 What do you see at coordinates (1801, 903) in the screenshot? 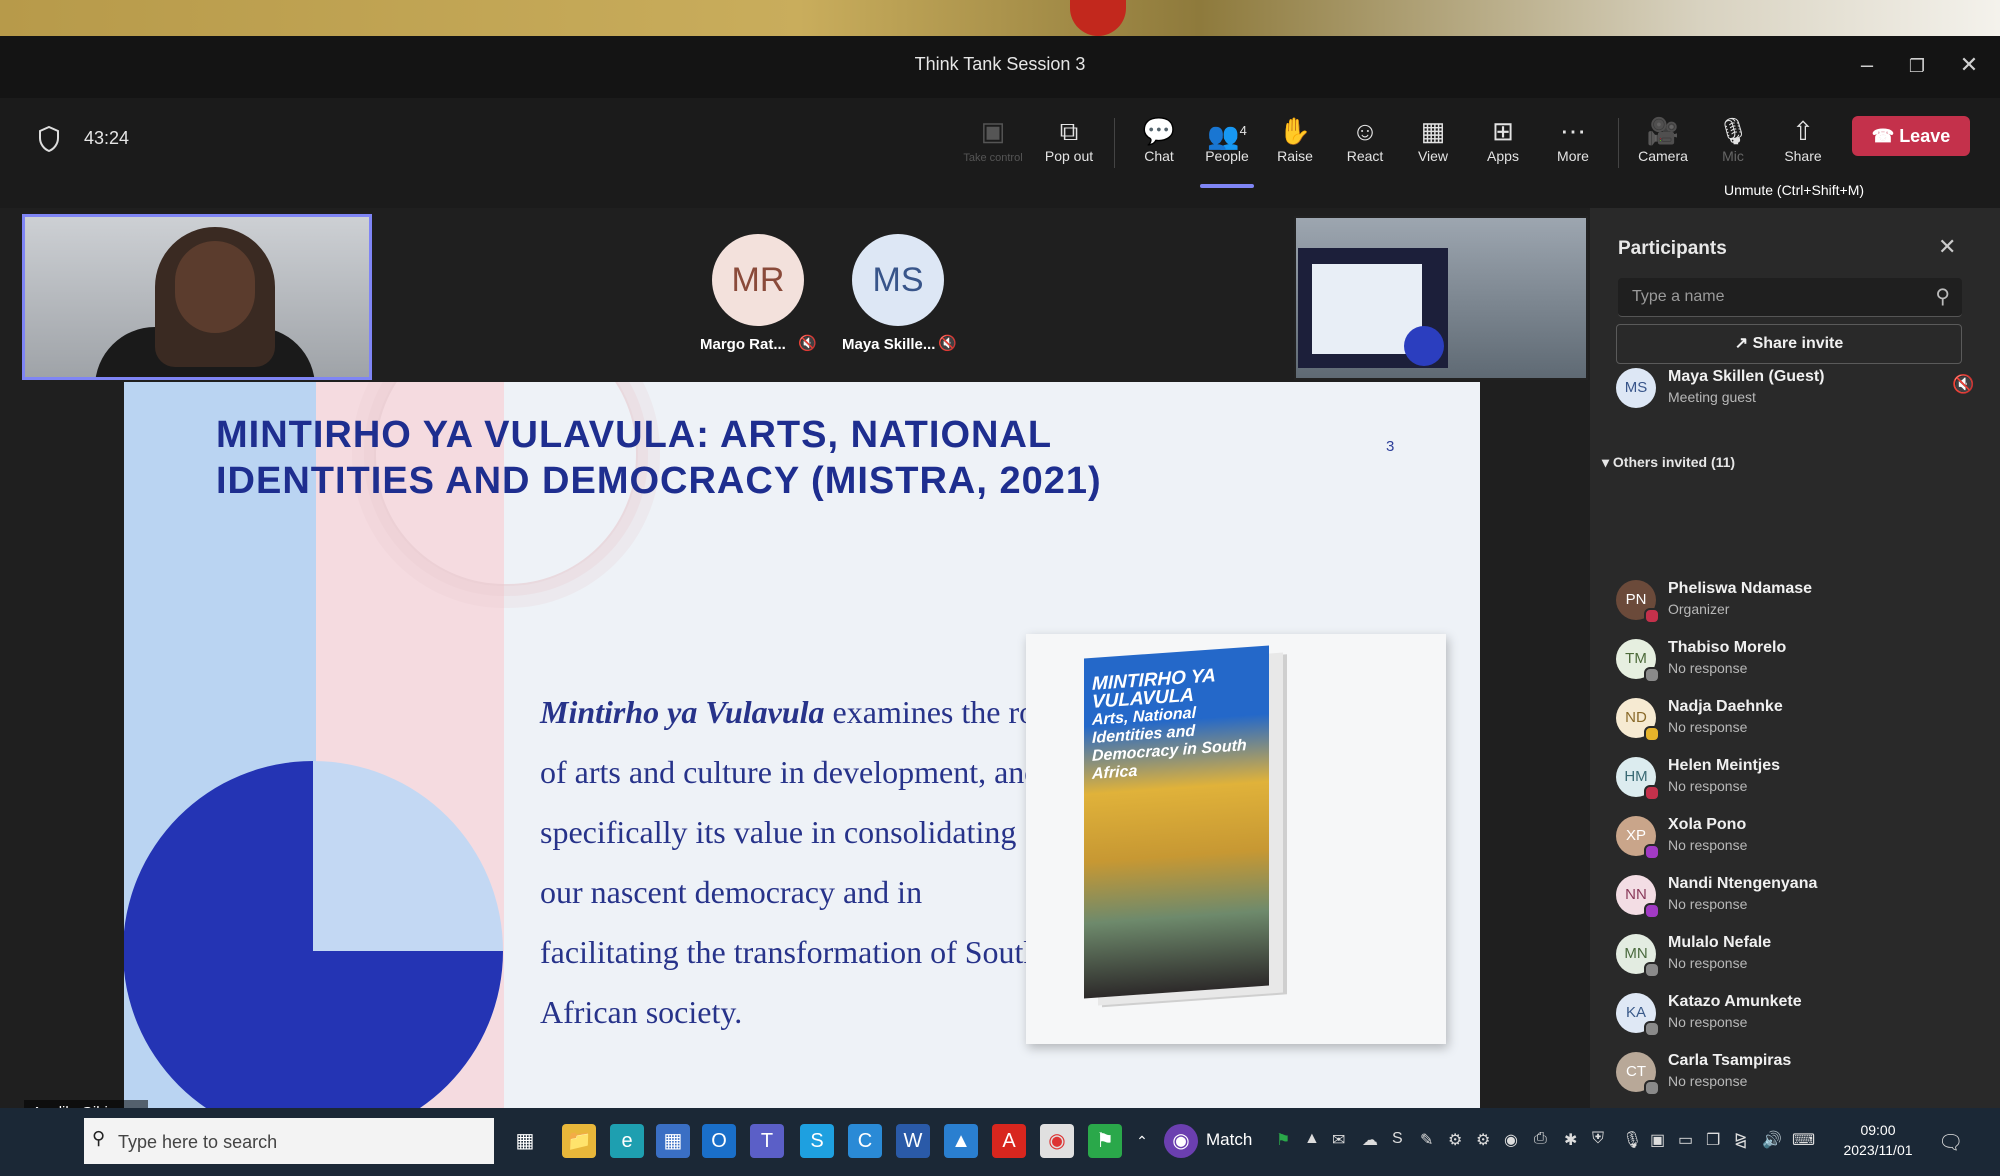
I see `participant-row: NN Nandi Ntengenyana No response` at bounding box center [1801, 903].